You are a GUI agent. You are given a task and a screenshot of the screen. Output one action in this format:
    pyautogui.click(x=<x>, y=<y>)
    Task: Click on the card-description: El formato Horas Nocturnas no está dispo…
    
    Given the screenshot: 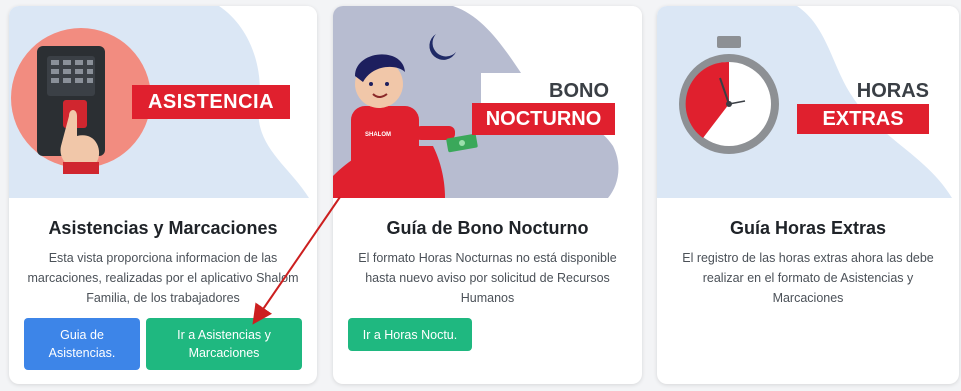 What is the action you would take?
    pyautogui.click(x=487, y=278)
    